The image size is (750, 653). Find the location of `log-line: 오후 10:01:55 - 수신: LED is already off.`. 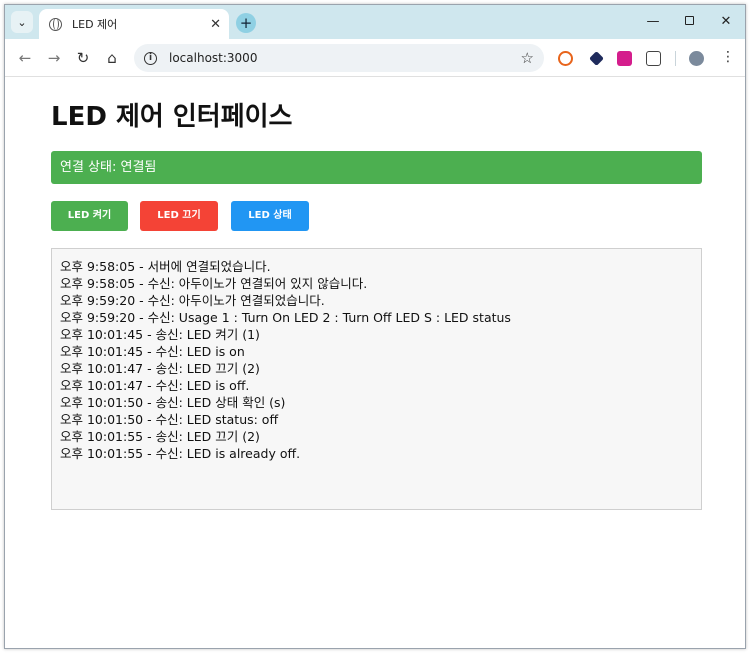

log-line: 오후 10:01:55 - 수신: LED is already off. is located at coordinates (180, 453).